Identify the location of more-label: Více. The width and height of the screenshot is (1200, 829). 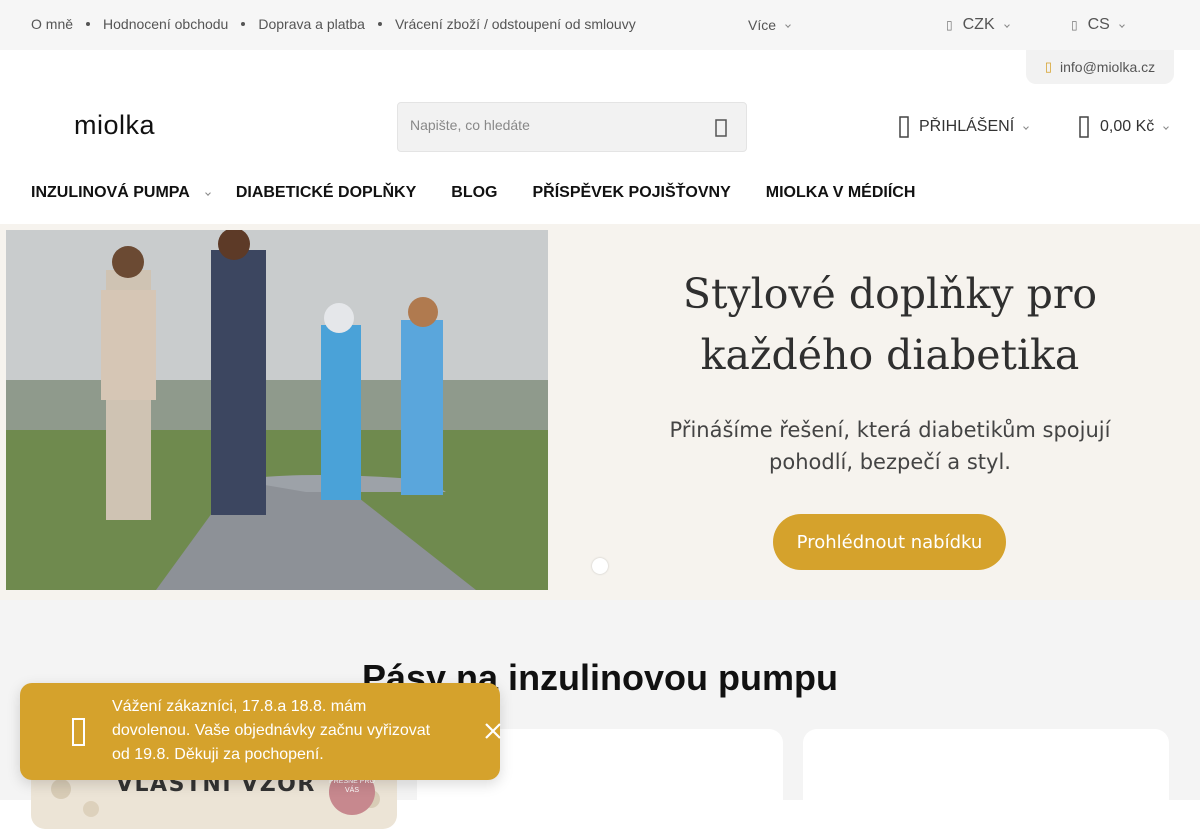
(762, 25).